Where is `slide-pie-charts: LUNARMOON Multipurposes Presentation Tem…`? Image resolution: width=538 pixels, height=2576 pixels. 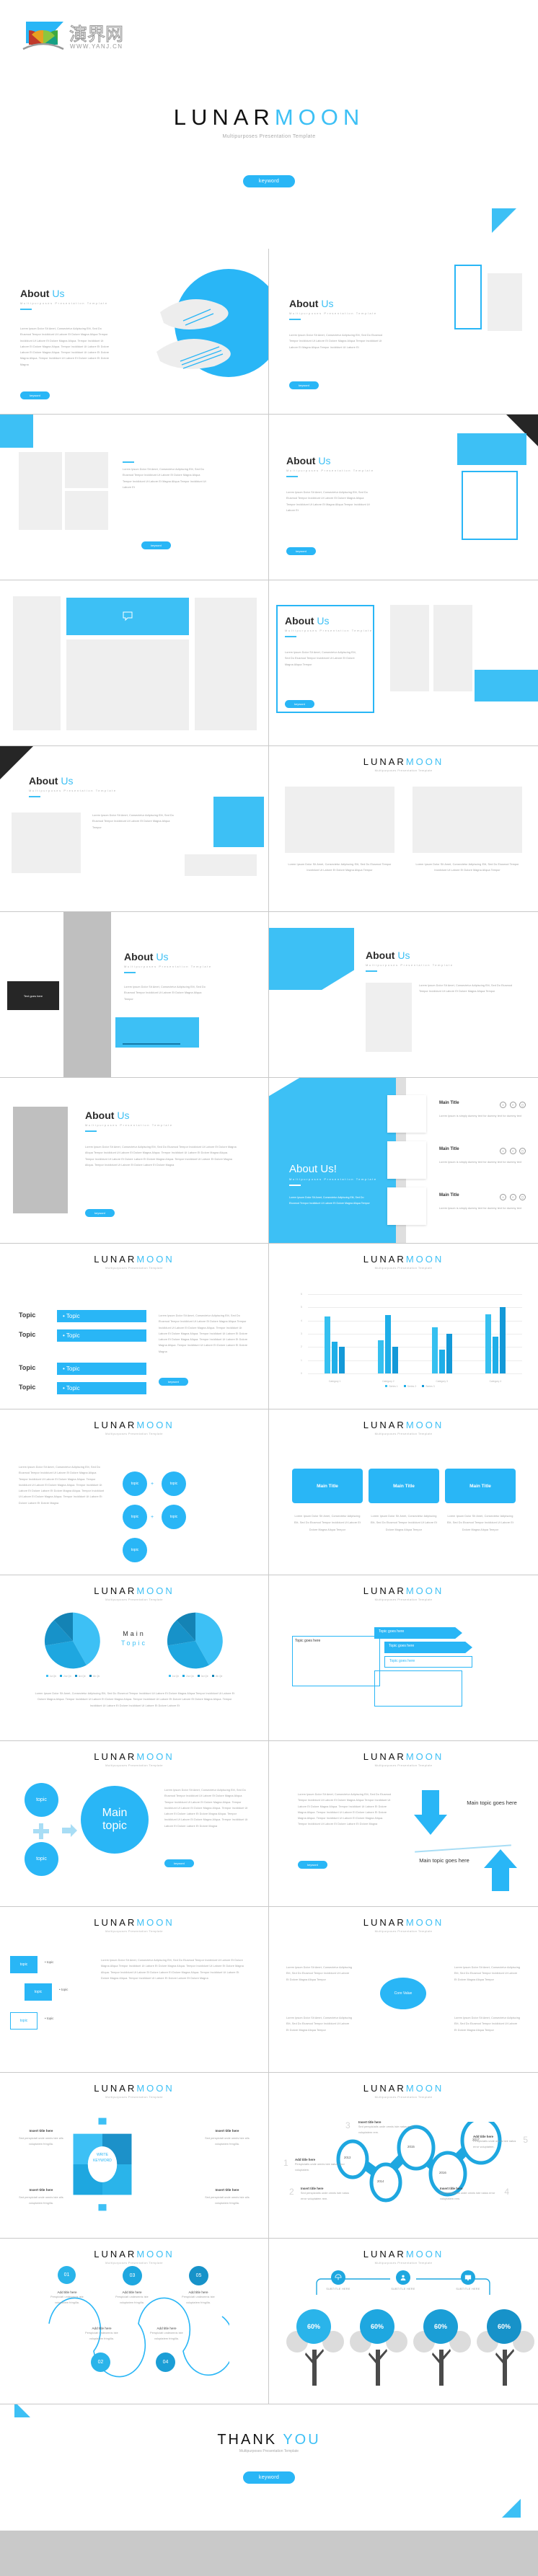 slide-pie-charts: LUNARMOON Multipurposes Presentation Tem… is located at coordinates (134, 1658).